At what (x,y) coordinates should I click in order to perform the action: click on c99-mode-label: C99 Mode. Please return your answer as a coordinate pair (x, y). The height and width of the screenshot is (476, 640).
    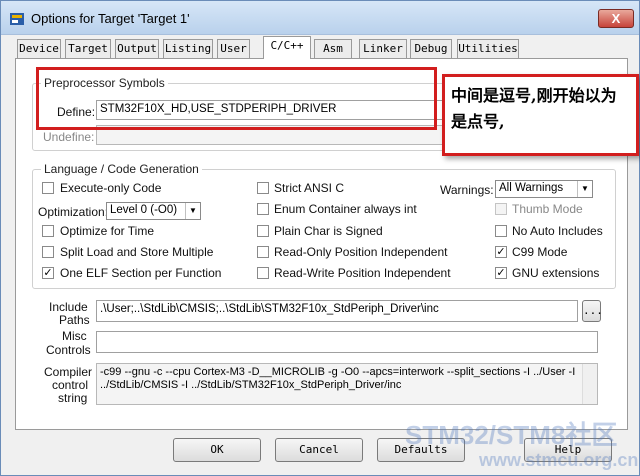
    Looking at the image, I should click on (540, 252).